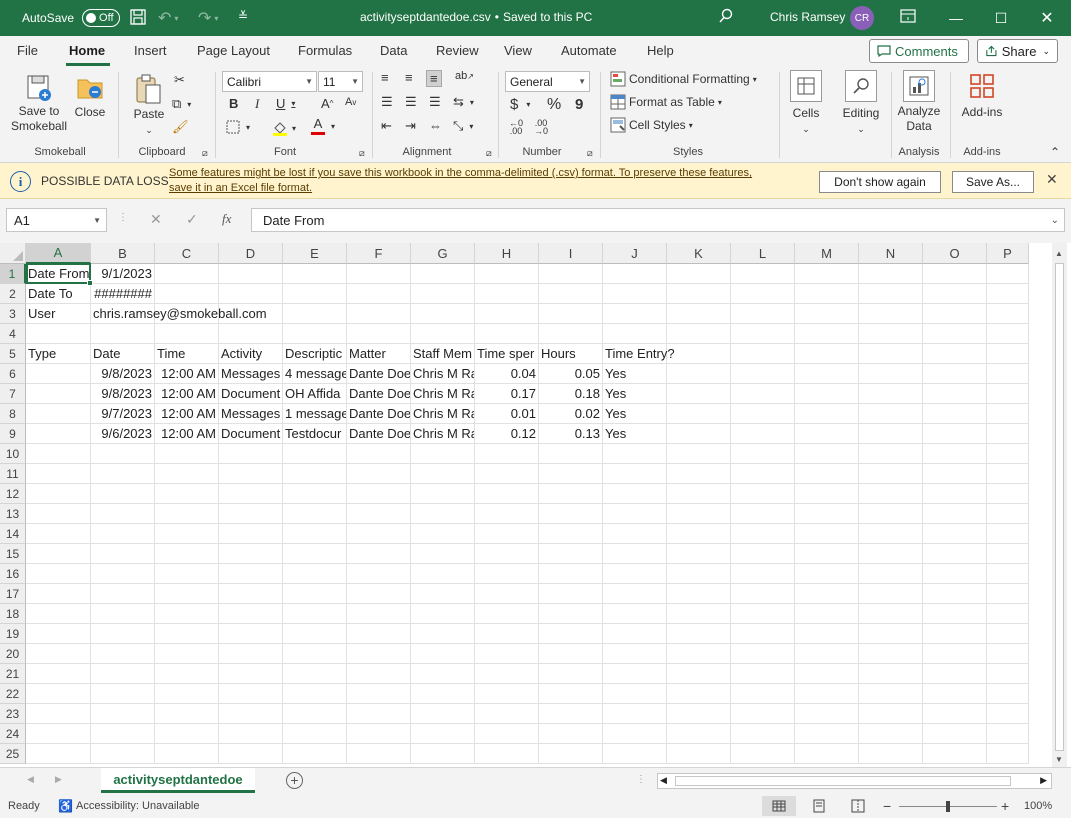  Describe the element at coordinates (699, 274) in the screenshot. I see `cell-k1` at that location.